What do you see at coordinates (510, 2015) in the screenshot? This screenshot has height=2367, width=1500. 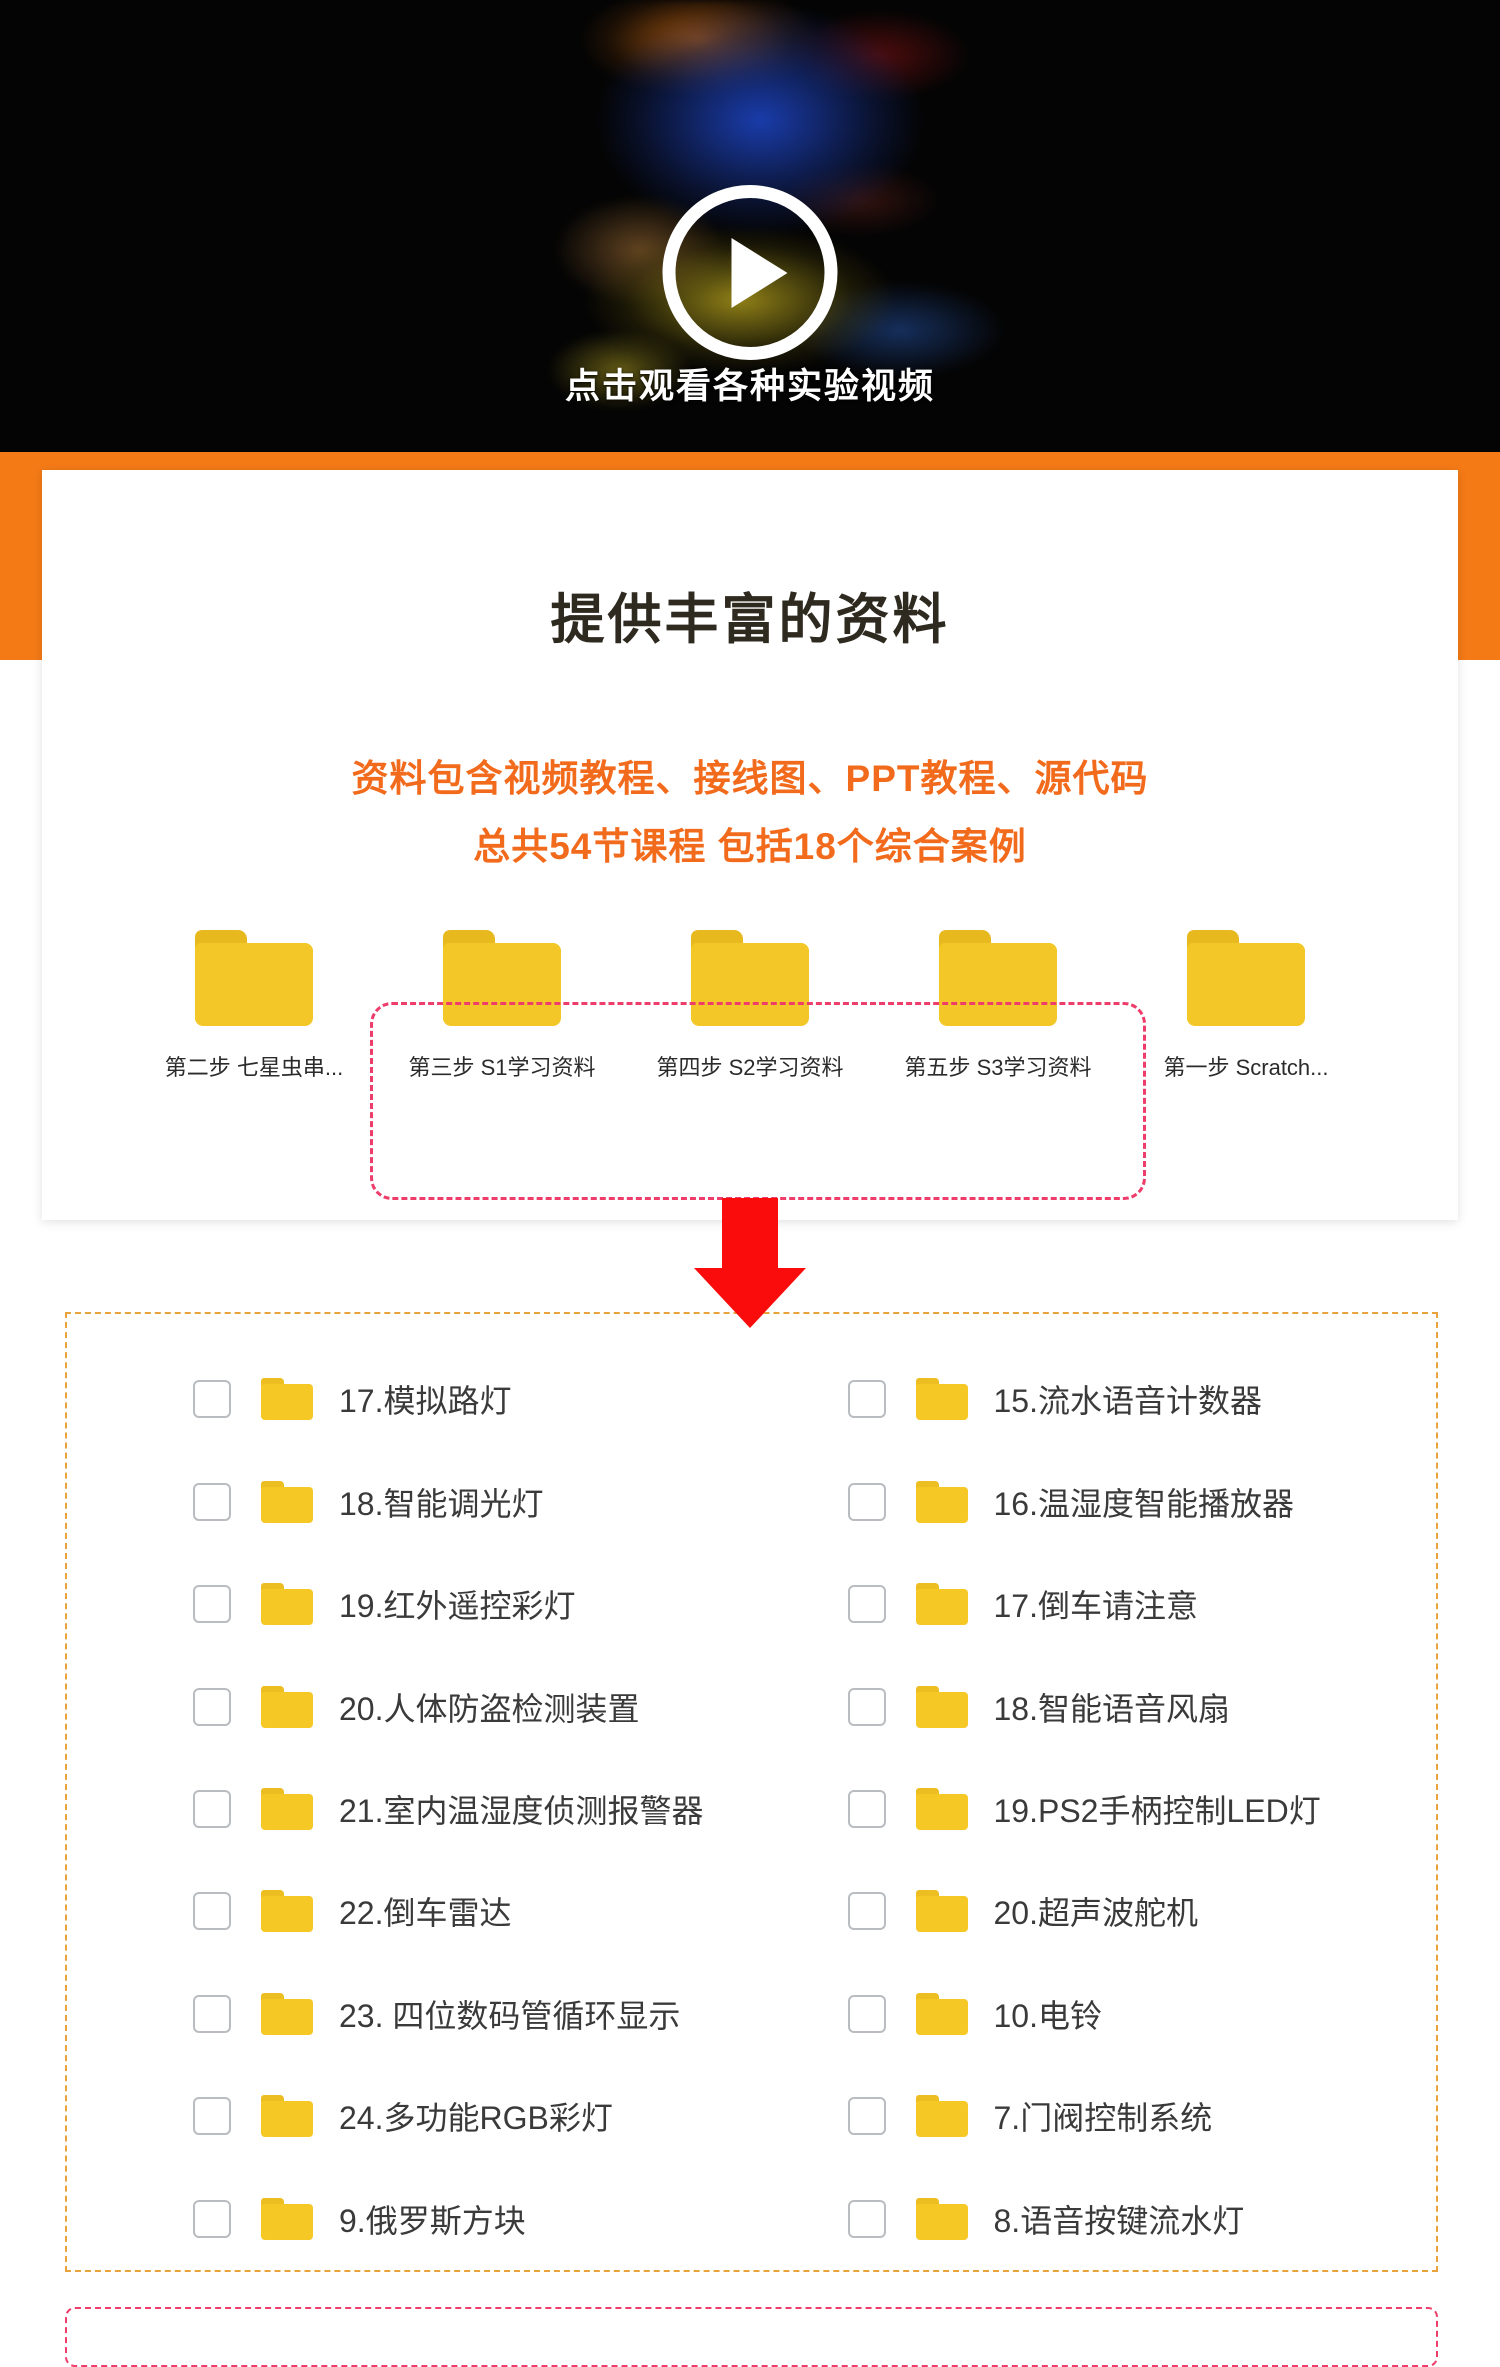 I see `list-item-label: 23. 四位数码管循环显示` at bounding box center [510, 2015].